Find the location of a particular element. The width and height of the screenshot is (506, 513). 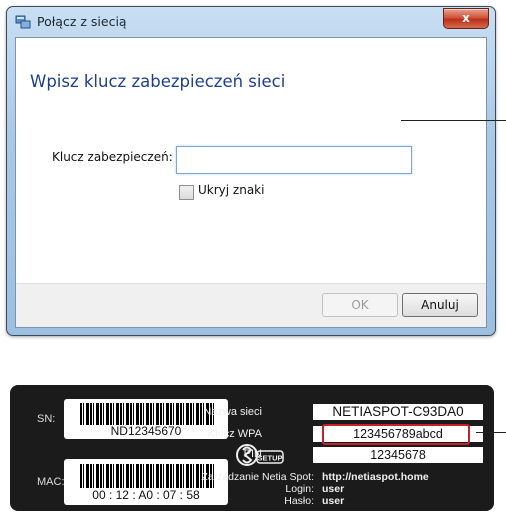

management-label: Zarządzanie Netia Spot: is located at coordinates (257, 477).